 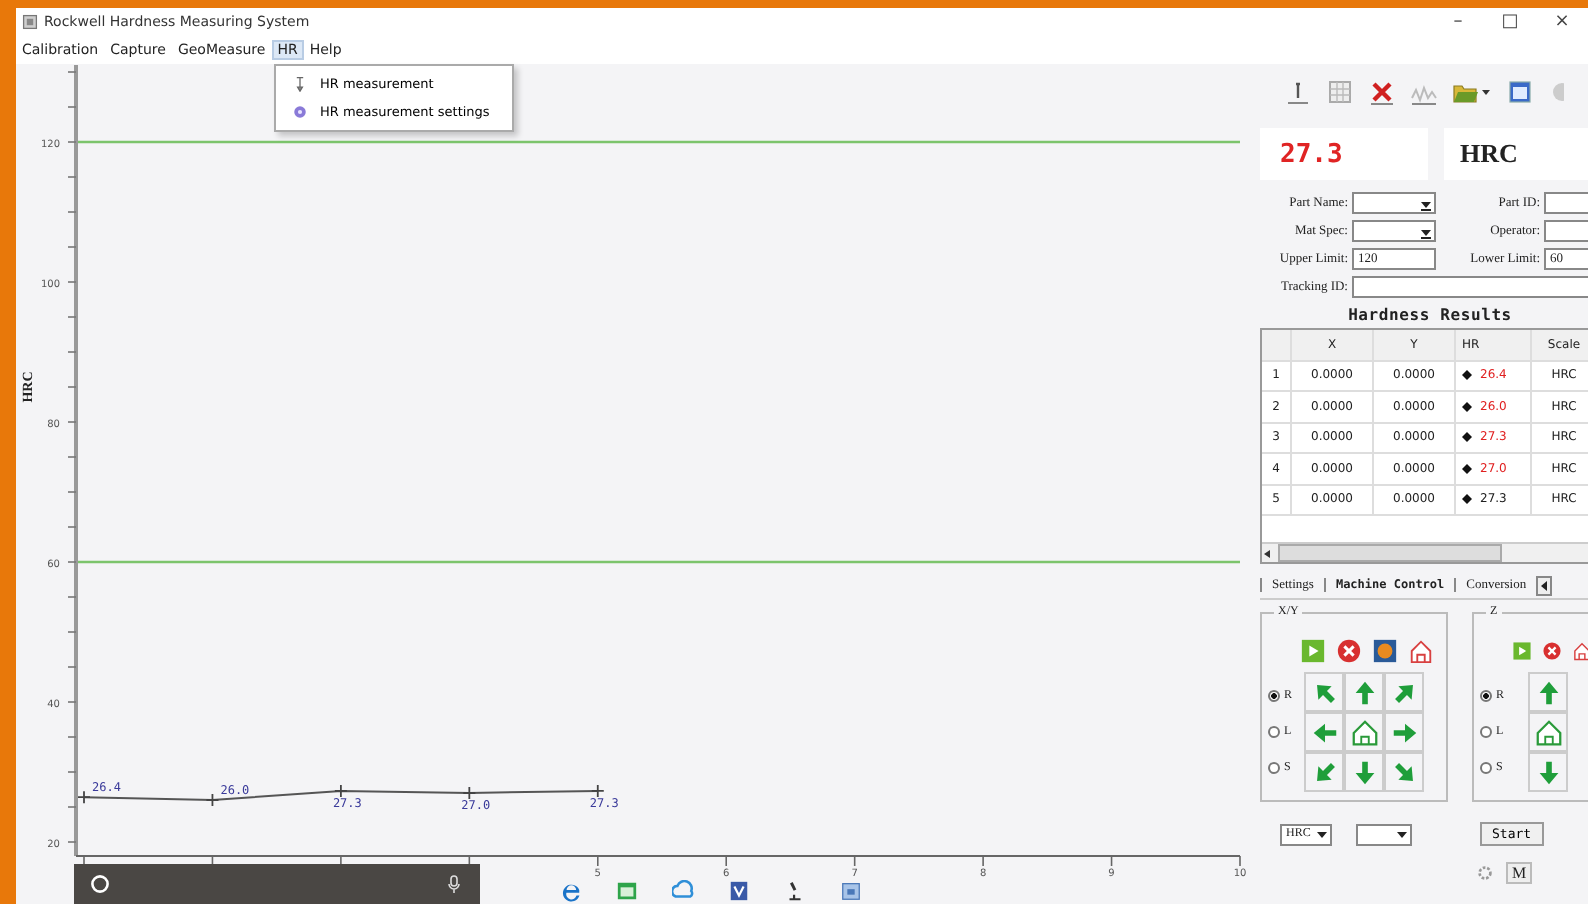 What do you see at coordinates (1510, 22) in the screenshot?
I see `window-control-button: □` at bounding box center [1510, 22].